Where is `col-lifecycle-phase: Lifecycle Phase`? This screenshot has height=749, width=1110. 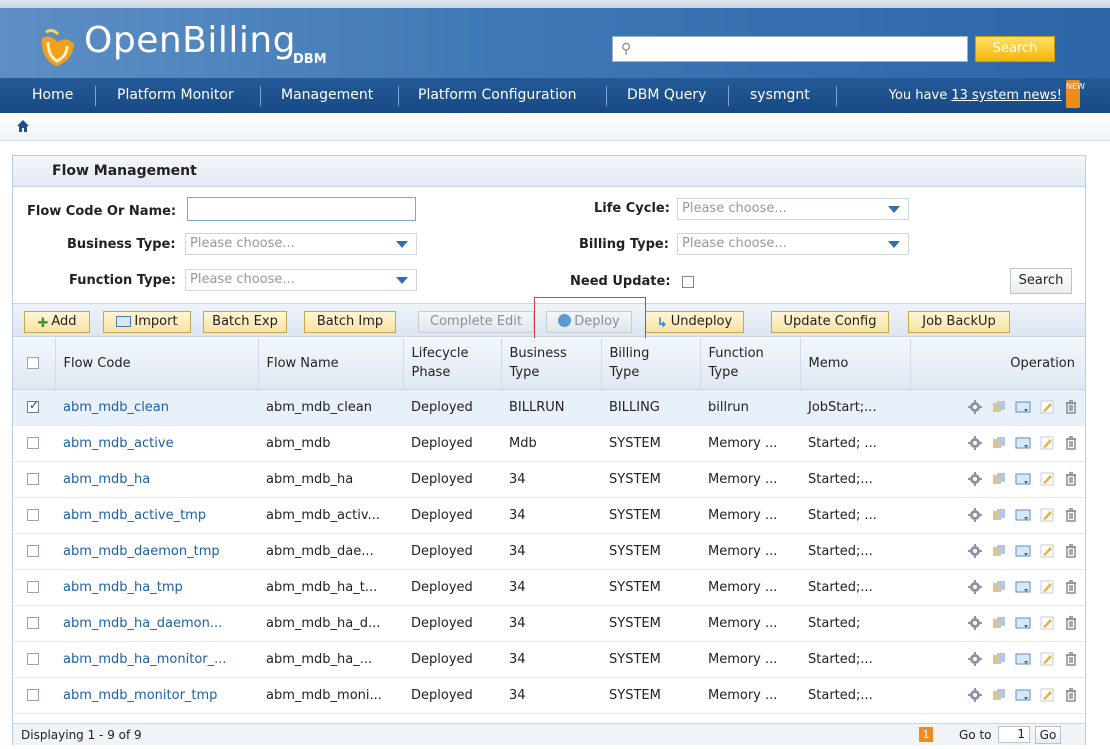
col-lifecycle-phase: Lifecycle Phase is located at coordinates (452, 364).